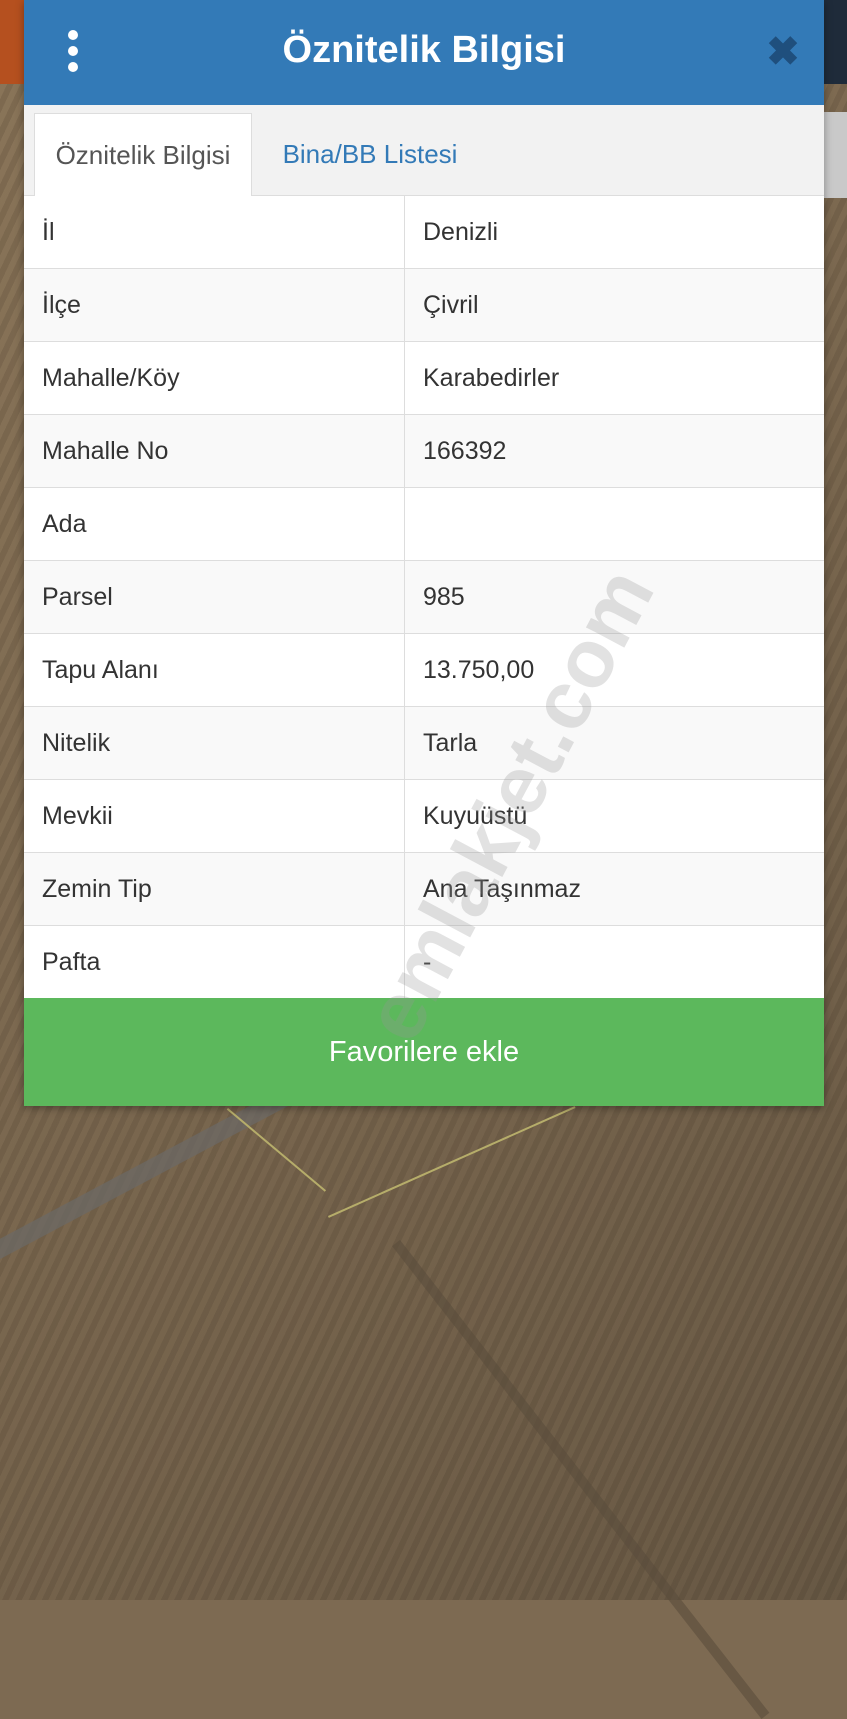 This screenshot has width=847, height=1719. I want to click on table-row: Parsel 985, so click(424, 597).